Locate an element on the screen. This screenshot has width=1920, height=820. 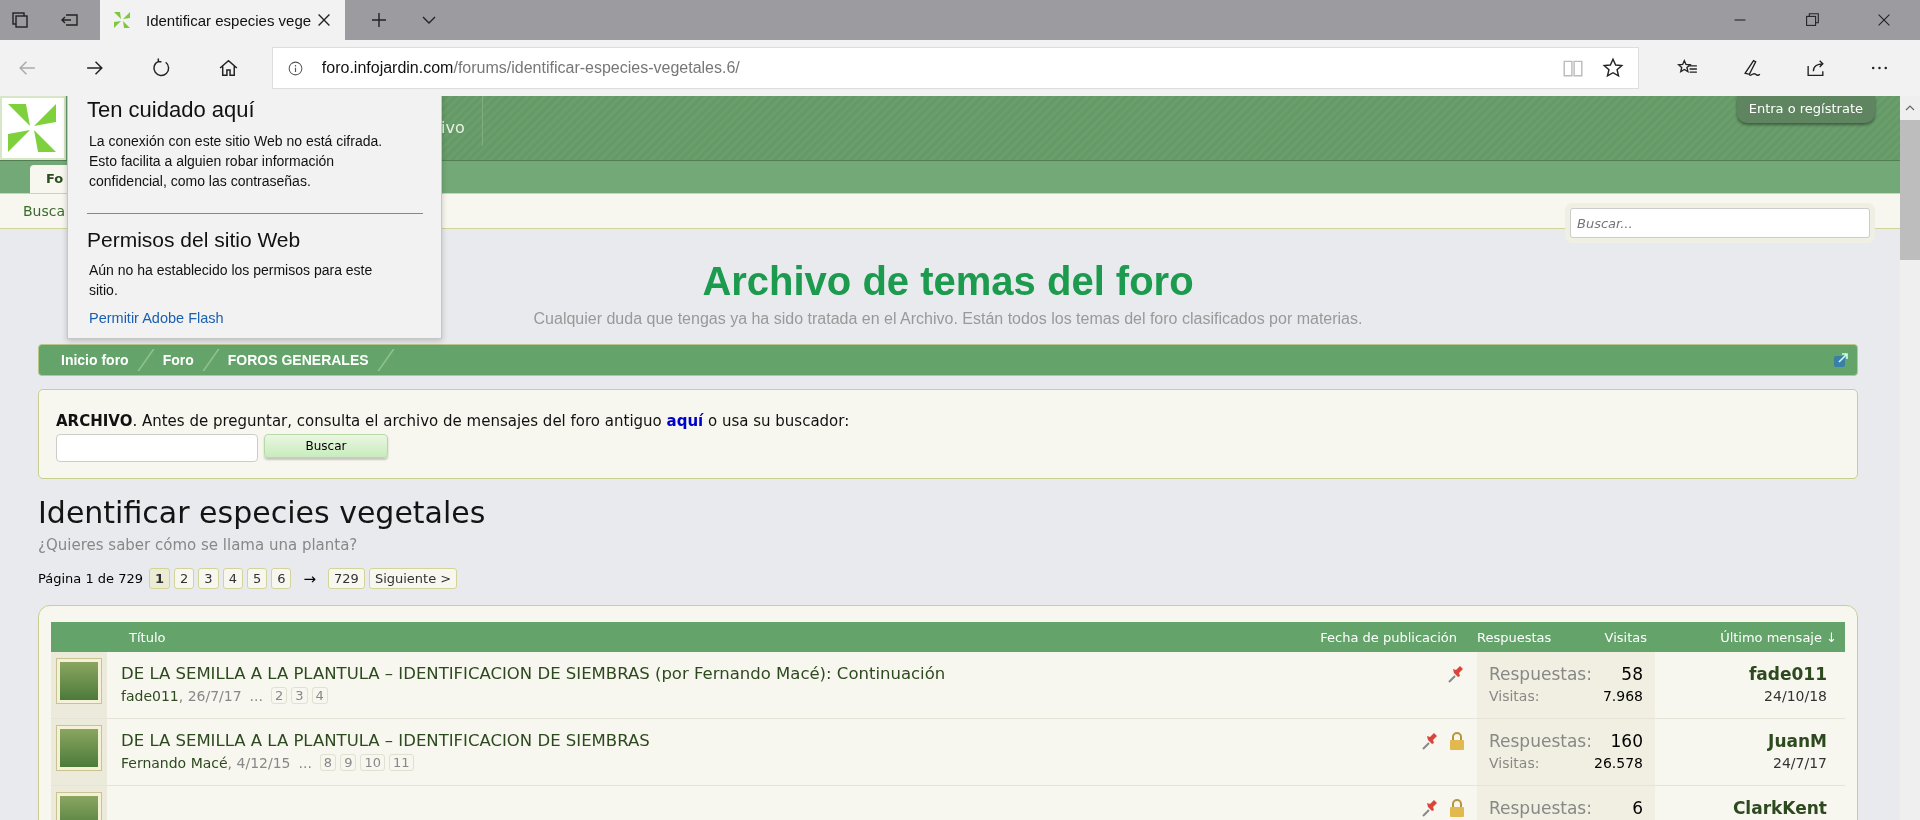
search-link: Busca is located at coordinates (44, 211).